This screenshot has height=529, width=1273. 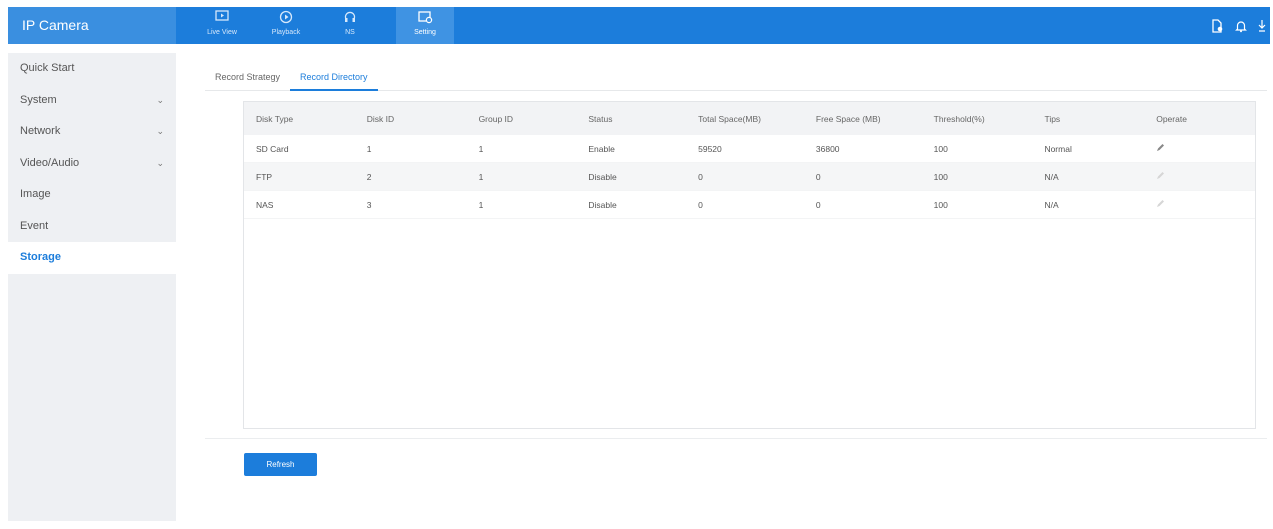 What do you see at coordinates (1052, 118) in the screenshot?
I see `column-header: Tips` at bounding box center [1052, 118].